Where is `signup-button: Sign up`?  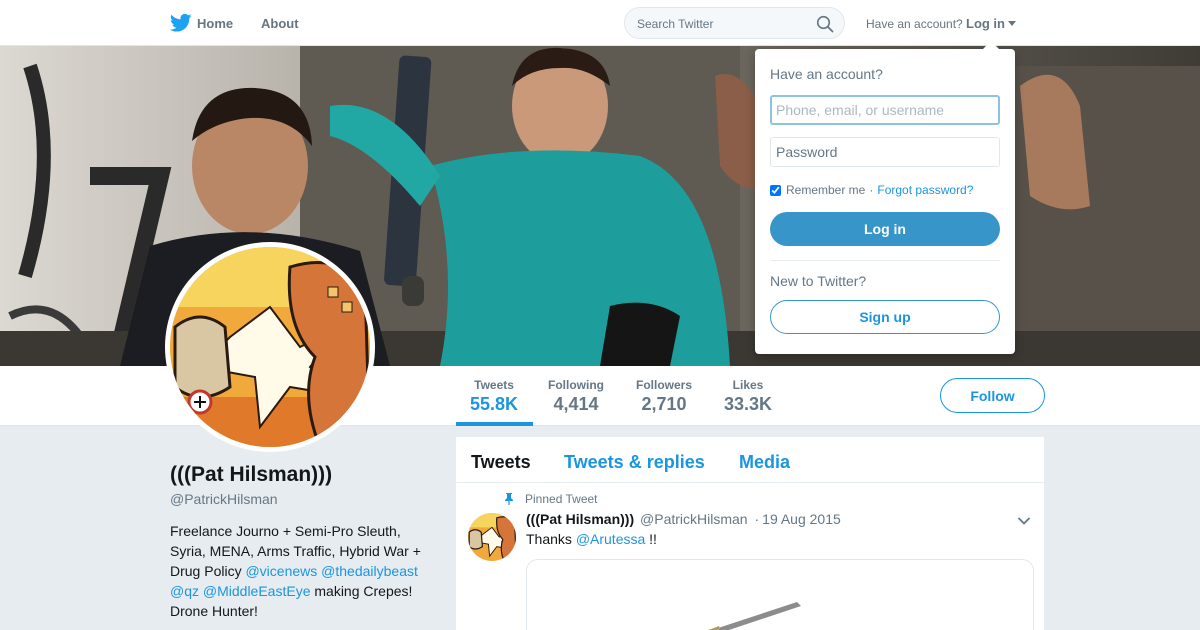 signup-button: Sign up is located at coordinates (885, 317).